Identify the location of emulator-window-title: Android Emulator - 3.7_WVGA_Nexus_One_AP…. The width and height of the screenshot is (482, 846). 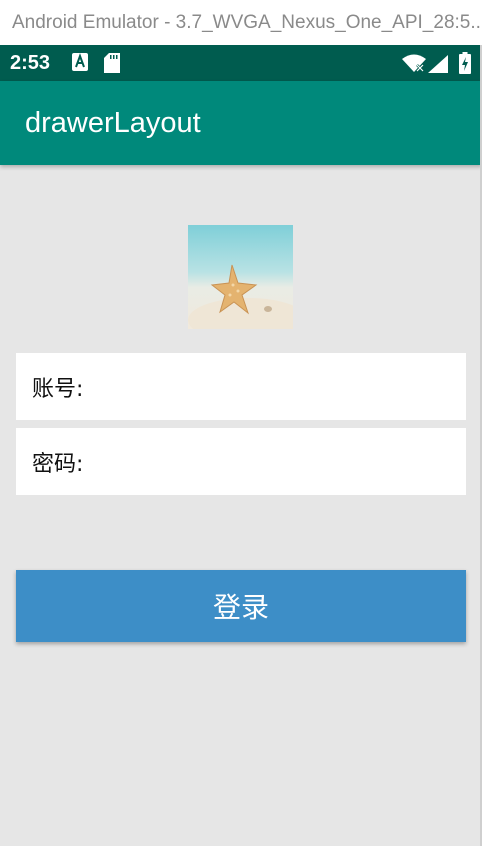
(241, 22).